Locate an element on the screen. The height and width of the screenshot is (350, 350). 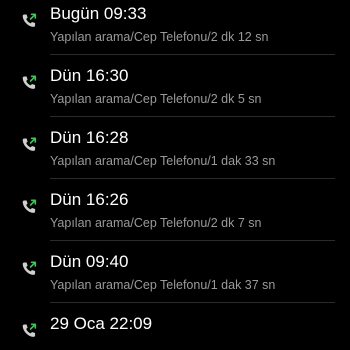
call-log-item: 29 Oca 22:09 is located at coordinates (175, 326).